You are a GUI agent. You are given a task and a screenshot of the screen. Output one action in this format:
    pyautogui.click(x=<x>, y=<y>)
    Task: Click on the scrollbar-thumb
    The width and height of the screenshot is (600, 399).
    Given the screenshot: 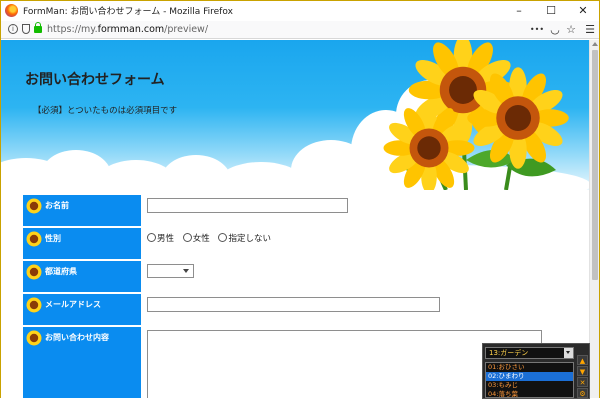 What is the action you would take?
    pyautogui.click(x=595, y=165)
    